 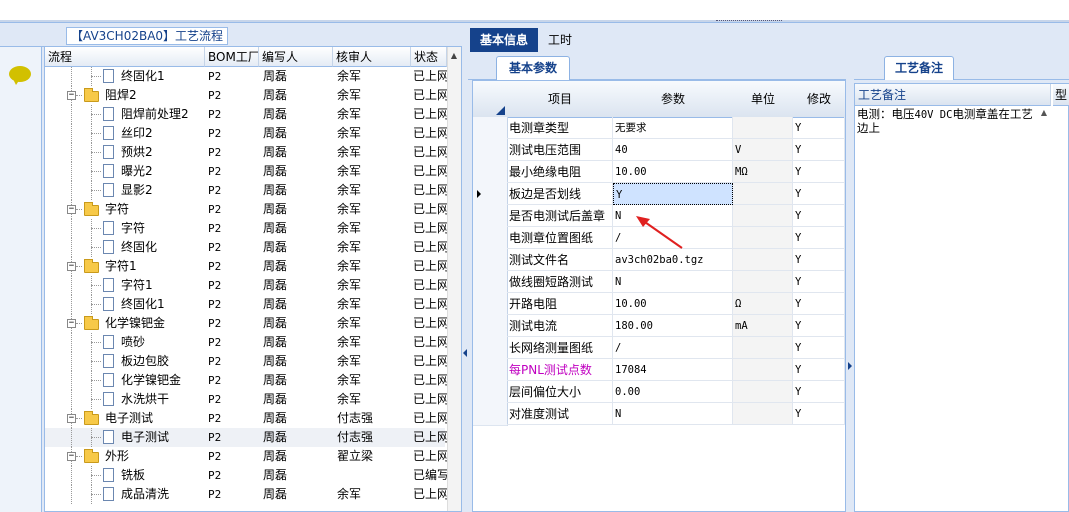 What do you see at coordinates (465, 353) in the screenshot?
I see `collapse-left-icon` at bounding box center [465, 353].